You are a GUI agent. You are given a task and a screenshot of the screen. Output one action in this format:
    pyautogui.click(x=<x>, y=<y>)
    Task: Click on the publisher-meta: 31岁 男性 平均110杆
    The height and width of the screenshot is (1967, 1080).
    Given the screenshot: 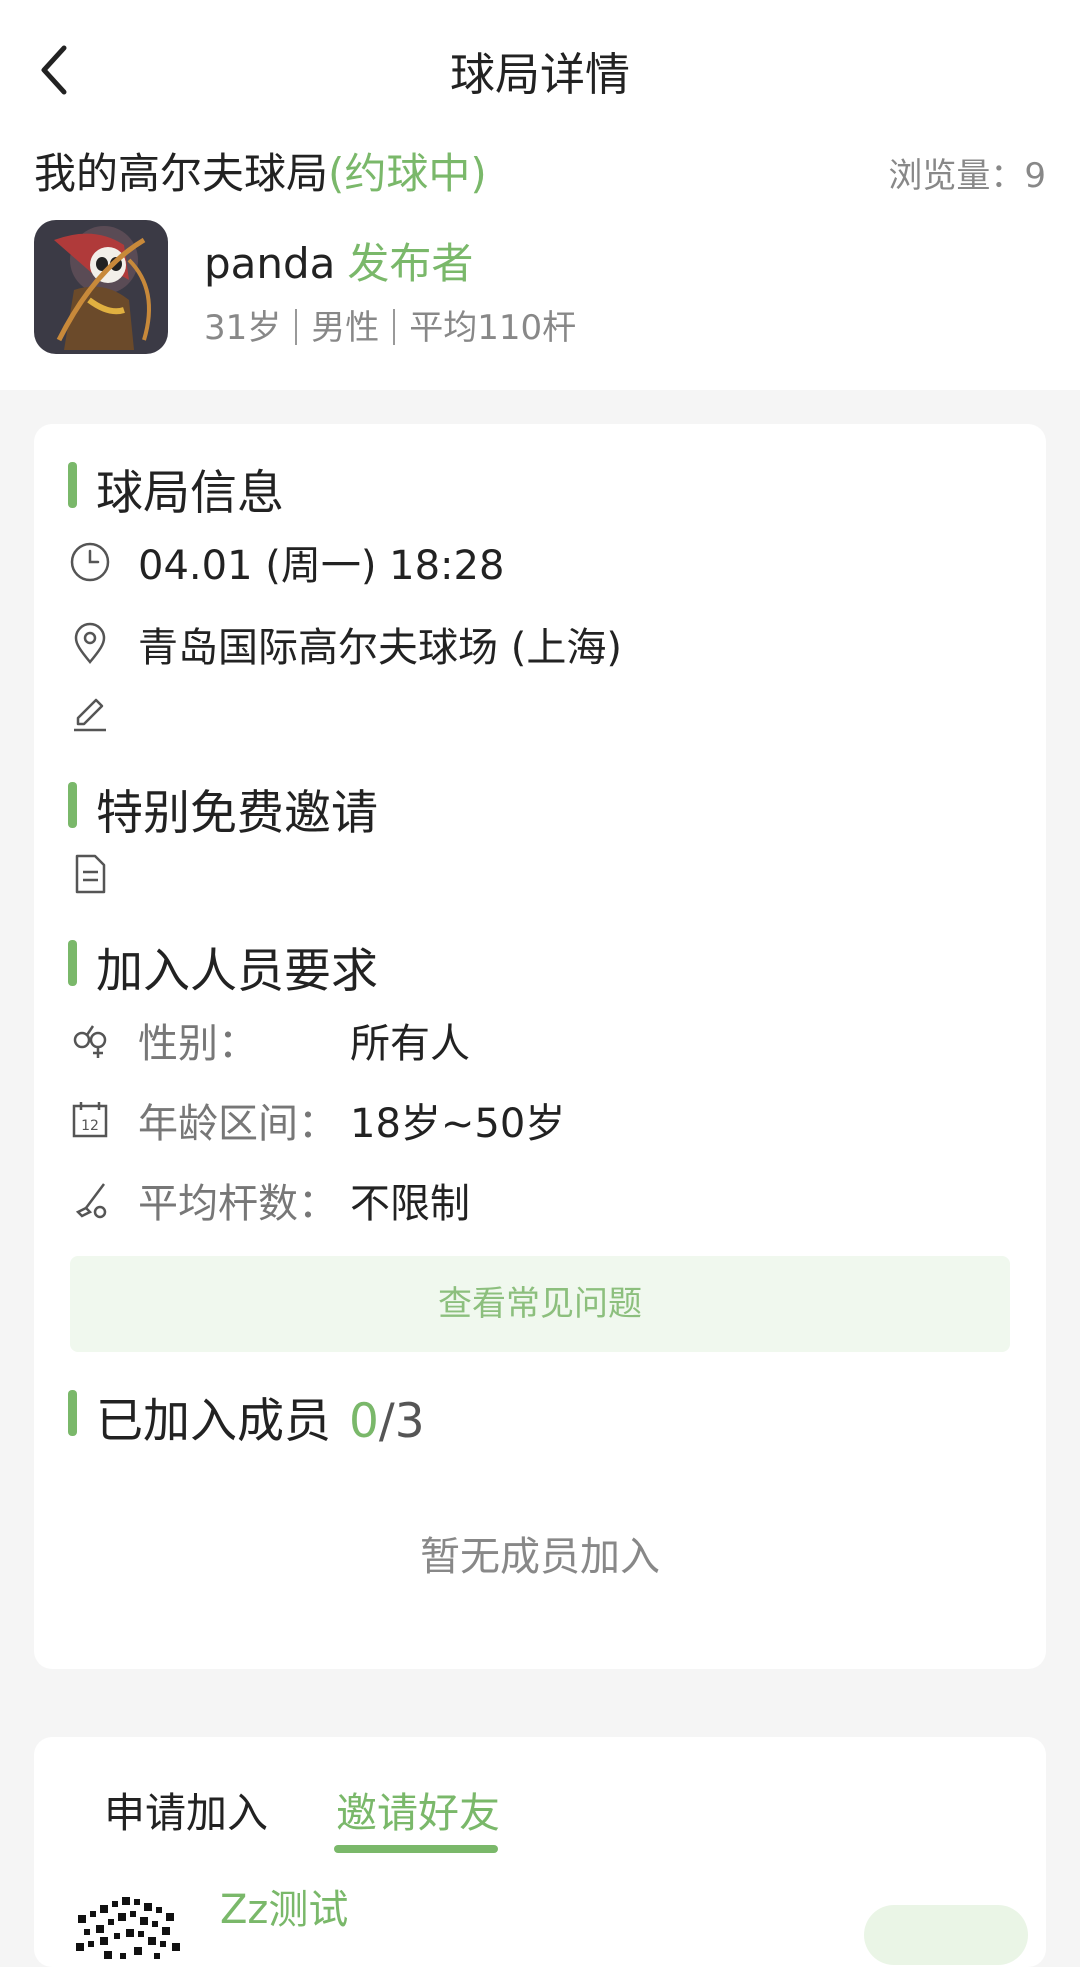 What is the action you would take?
    pyautogui.click(x=390, y=324)
    